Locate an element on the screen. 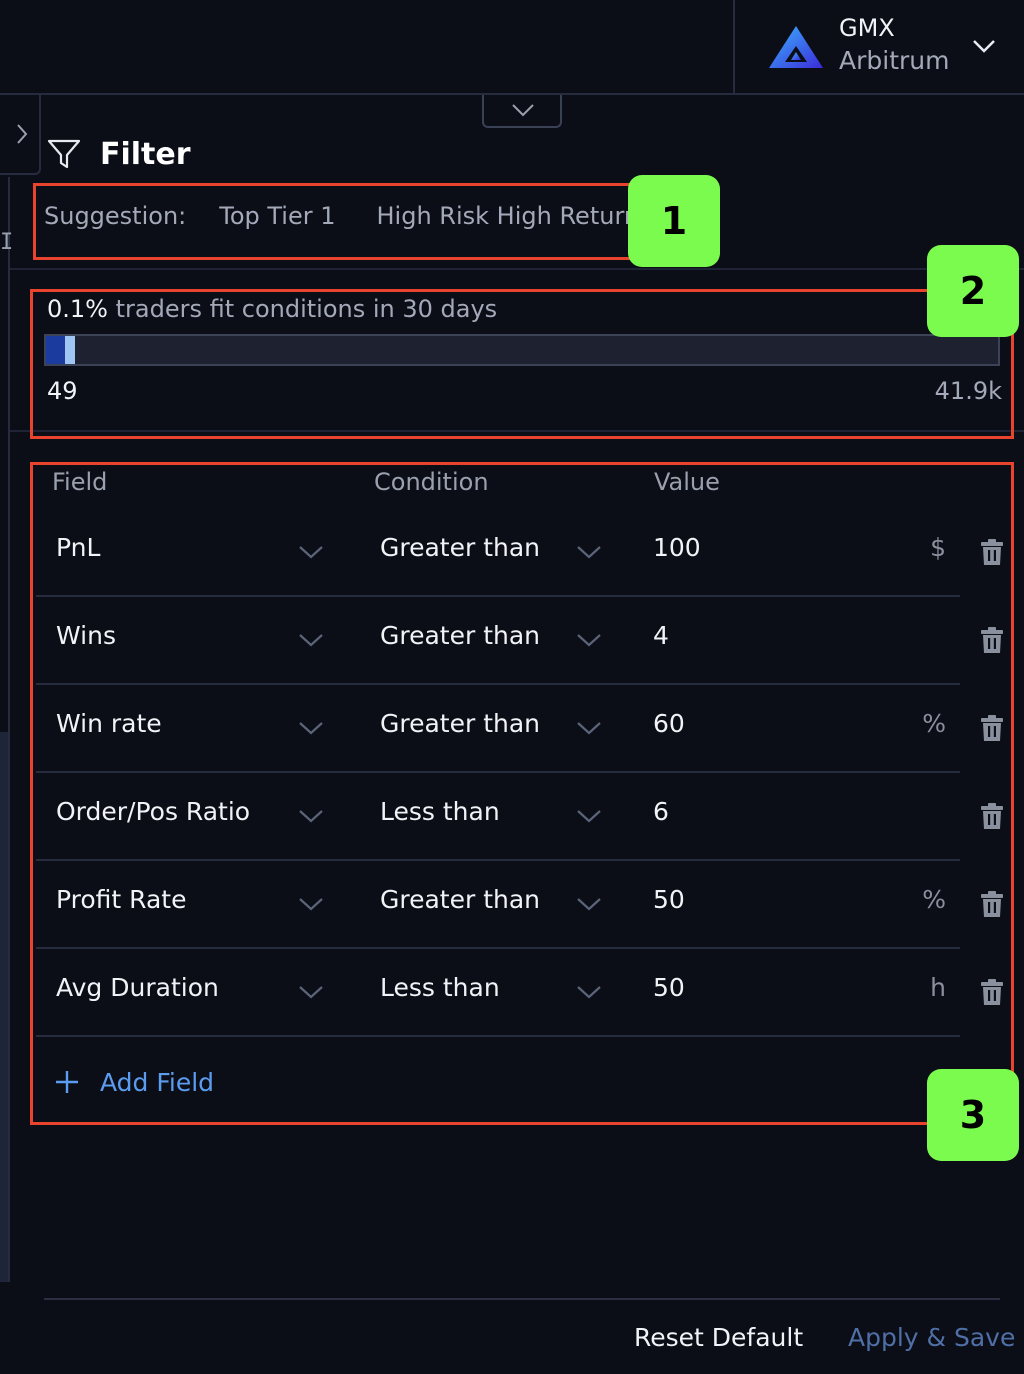 The image size is (1024, 1374). expand-sidebar-button is located at coordinates (20, 135).